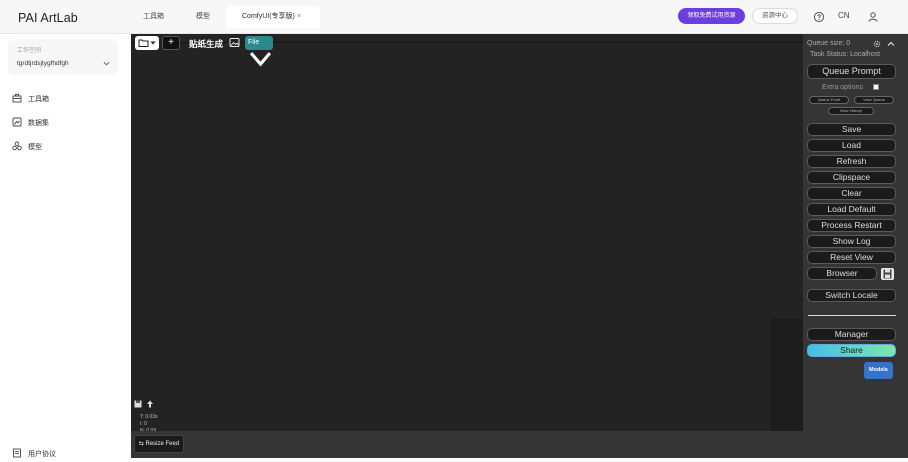 Image resolution: width=908 pixels, height=462 pixels. I want to click on resource-center-button: 资源中心, so click(775, 16).